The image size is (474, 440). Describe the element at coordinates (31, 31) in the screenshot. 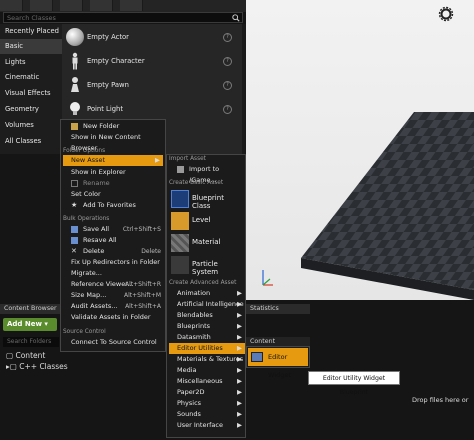

I see `category-recently-placed: Recently Placed` at that location.